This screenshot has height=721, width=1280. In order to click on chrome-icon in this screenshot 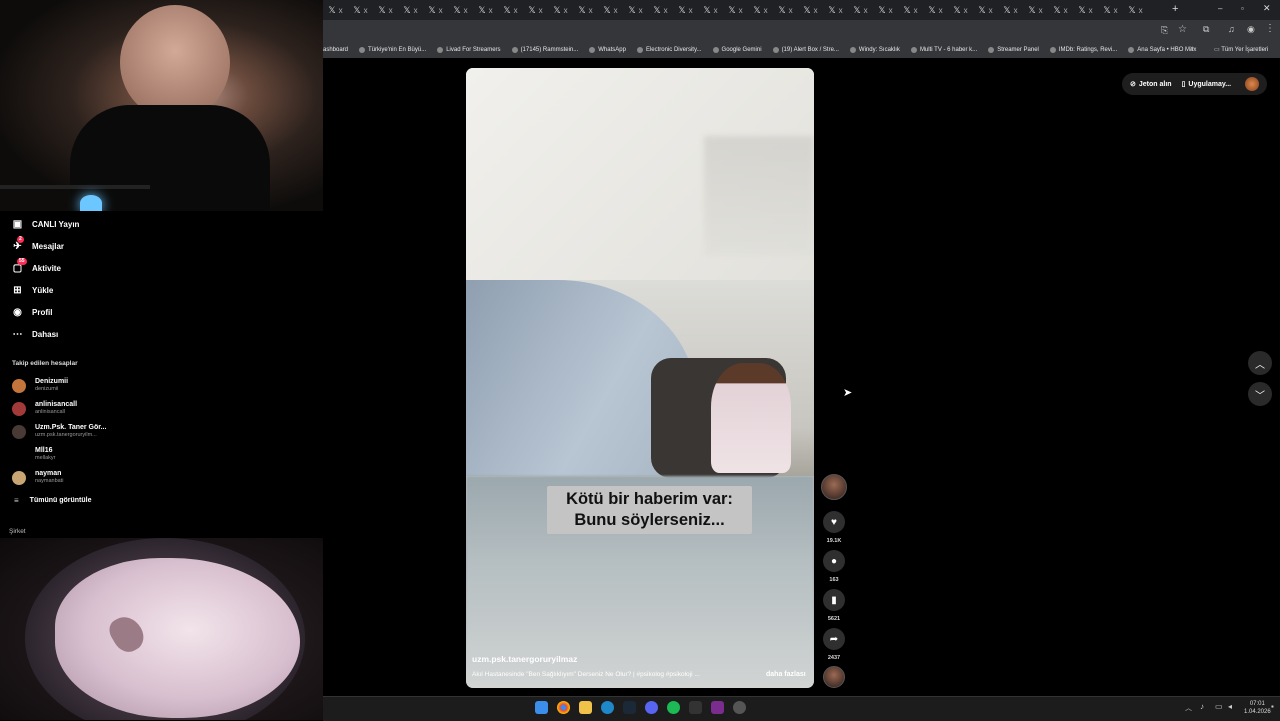, I will do `click(563, 707)`.